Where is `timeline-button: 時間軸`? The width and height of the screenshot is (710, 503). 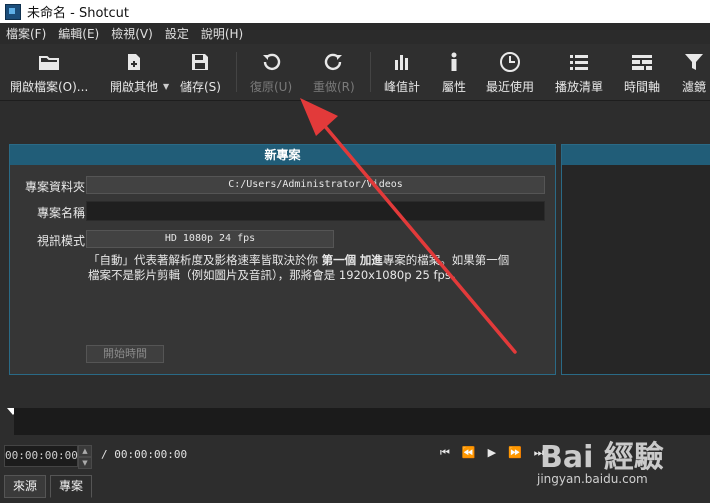
timeline-button: 時間軸 is located at coordinates (642, 73).